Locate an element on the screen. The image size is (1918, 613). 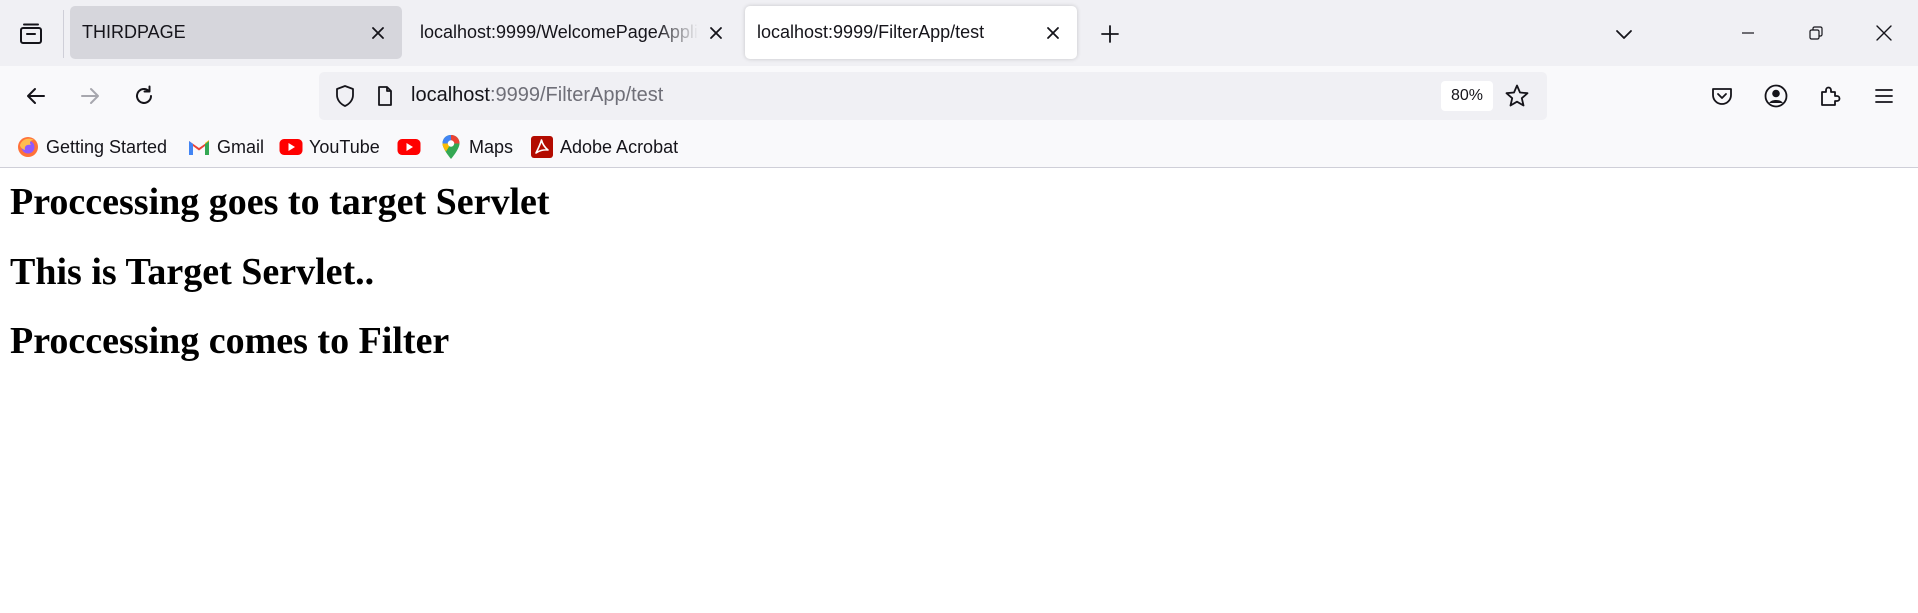
heading-processing-filter: Proccessing comes to Filter is located at coordinates (230, 341).